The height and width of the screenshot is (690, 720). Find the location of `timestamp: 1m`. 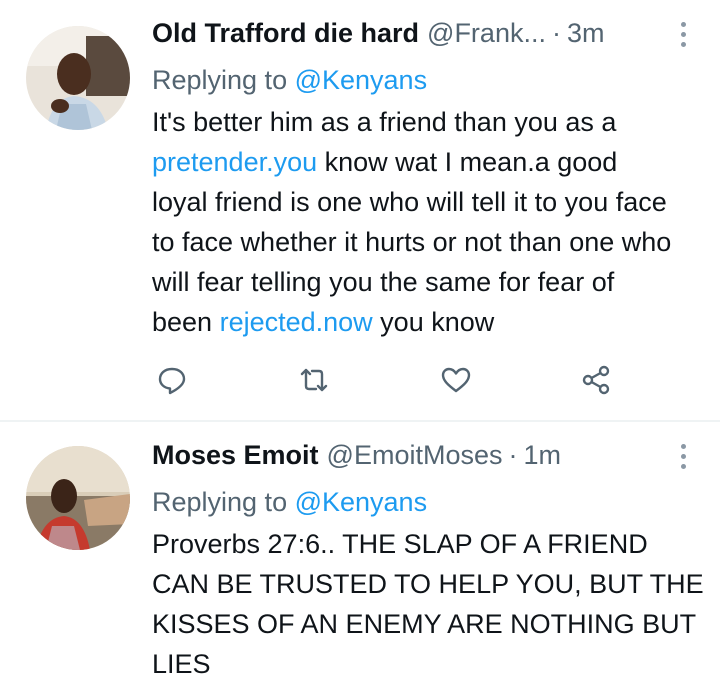

timestamp: 1m is located at coordinates (543, 455).